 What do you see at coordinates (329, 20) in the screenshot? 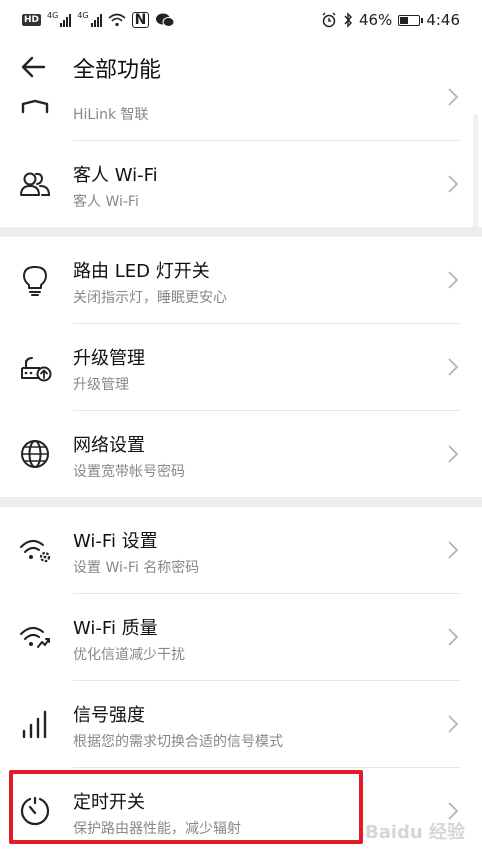
I see `alarm-icon` at bounding box center [329, 20].